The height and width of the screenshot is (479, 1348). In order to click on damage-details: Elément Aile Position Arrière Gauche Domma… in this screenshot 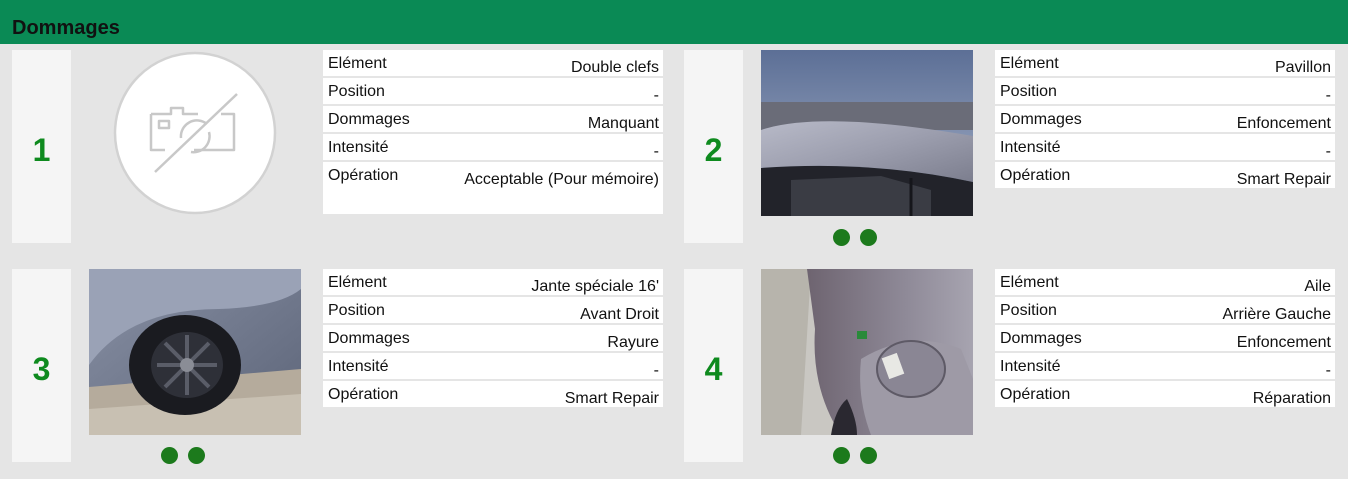, I will do `click(1165, 339)`.